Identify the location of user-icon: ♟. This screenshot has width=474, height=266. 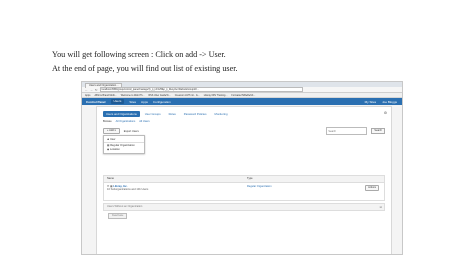
(108, 139).